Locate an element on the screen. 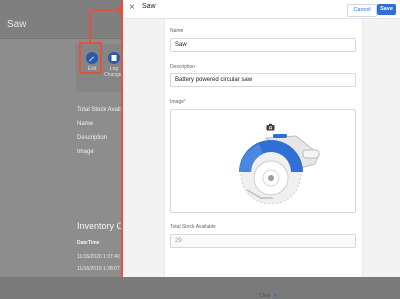 This screenshot has height=299, width=400. stock-input: 29 is located at coordinates (263, 241).